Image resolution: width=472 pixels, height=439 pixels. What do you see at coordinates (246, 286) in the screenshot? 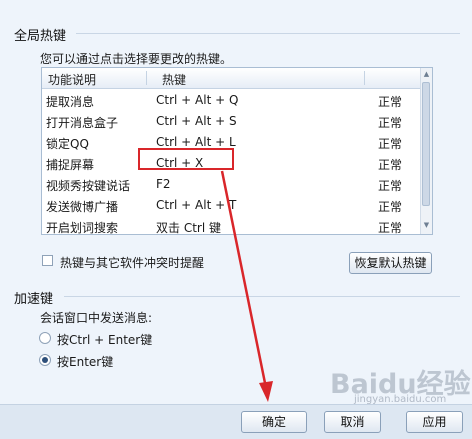
I see `annotation-arrow-icon` at bounding box center [246, 286].